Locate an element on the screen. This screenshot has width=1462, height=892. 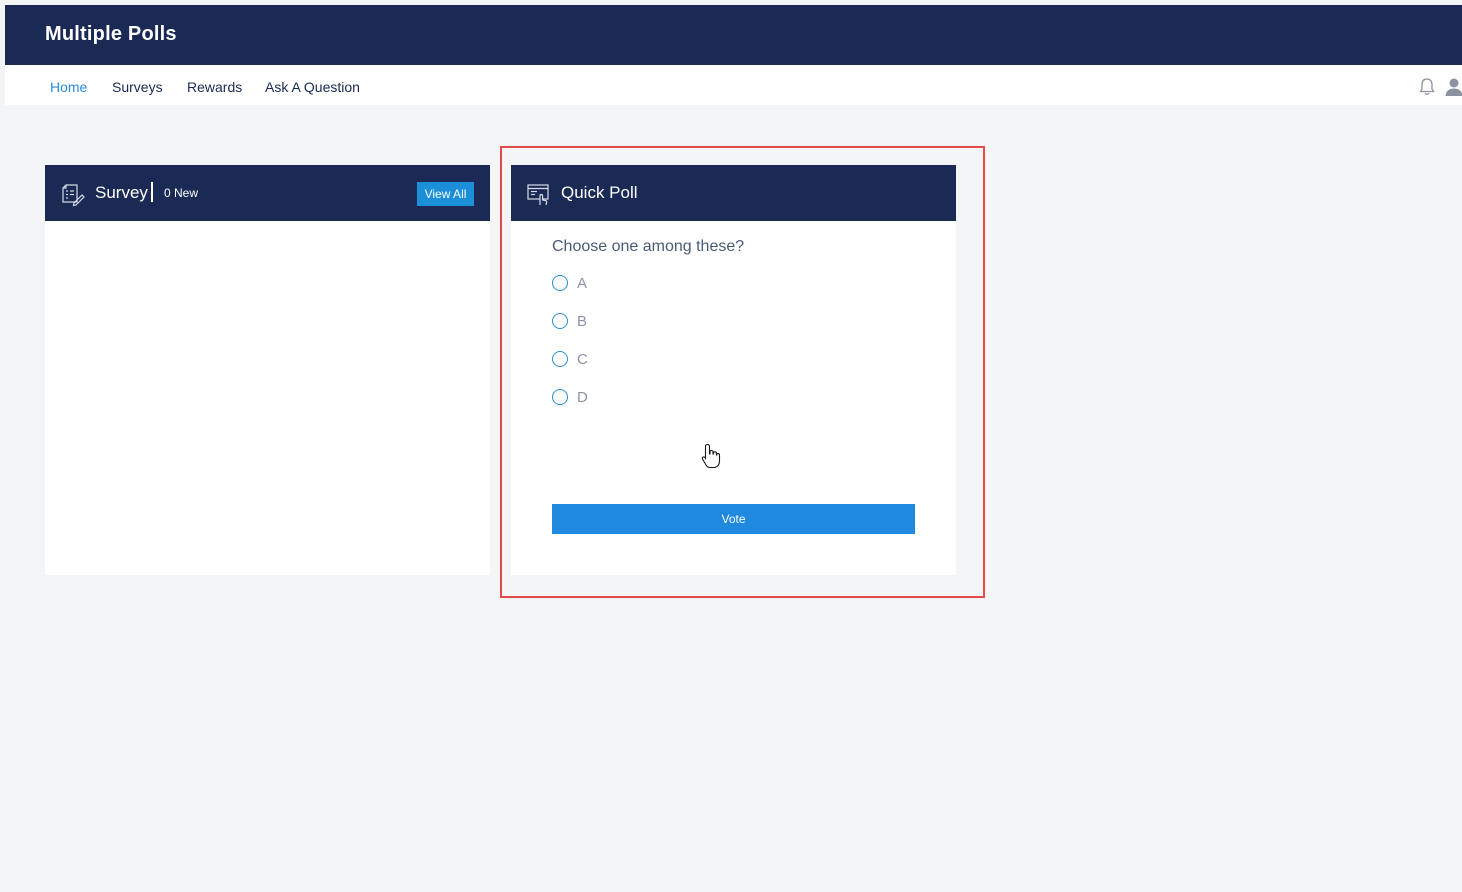
main-navigation: Home Surveys Rewards Ask A Question is located at coordinates (733, 85).